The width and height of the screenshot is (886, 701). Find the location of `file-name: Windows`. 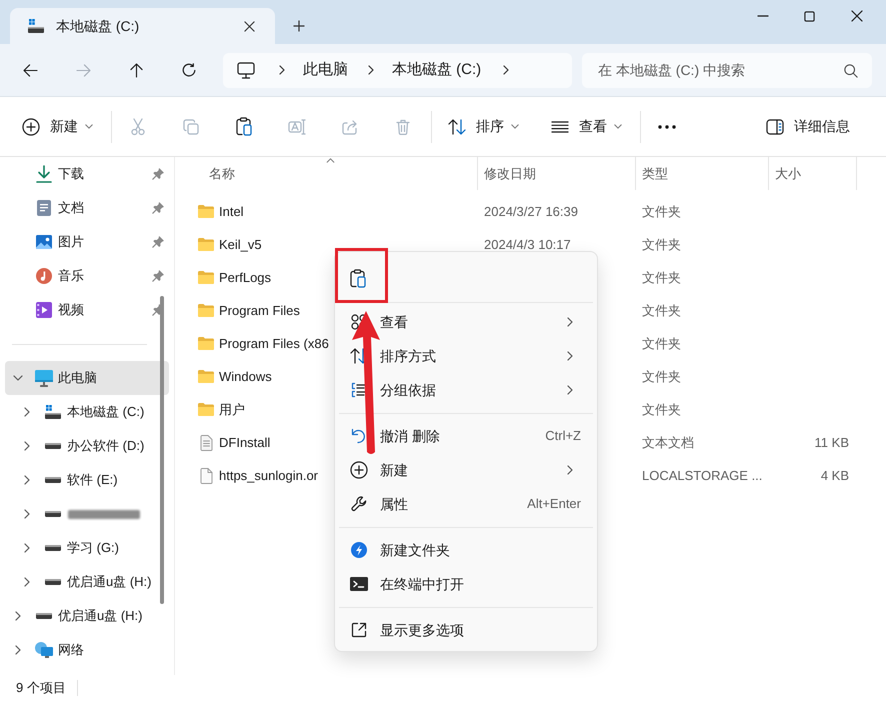

file-name: Windows is located at coordinates (245, 376).